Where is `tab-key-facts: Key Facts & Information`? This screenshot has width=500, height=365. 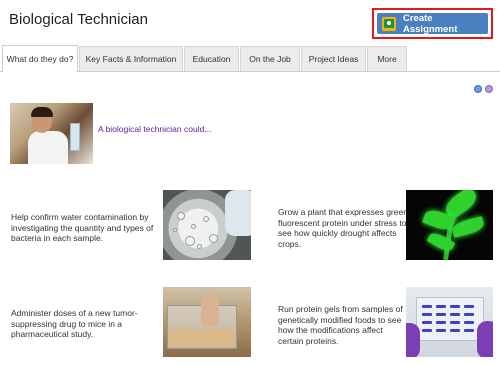
tab-key-facts: Key Facts & Information is located at coordinates (131, 58).